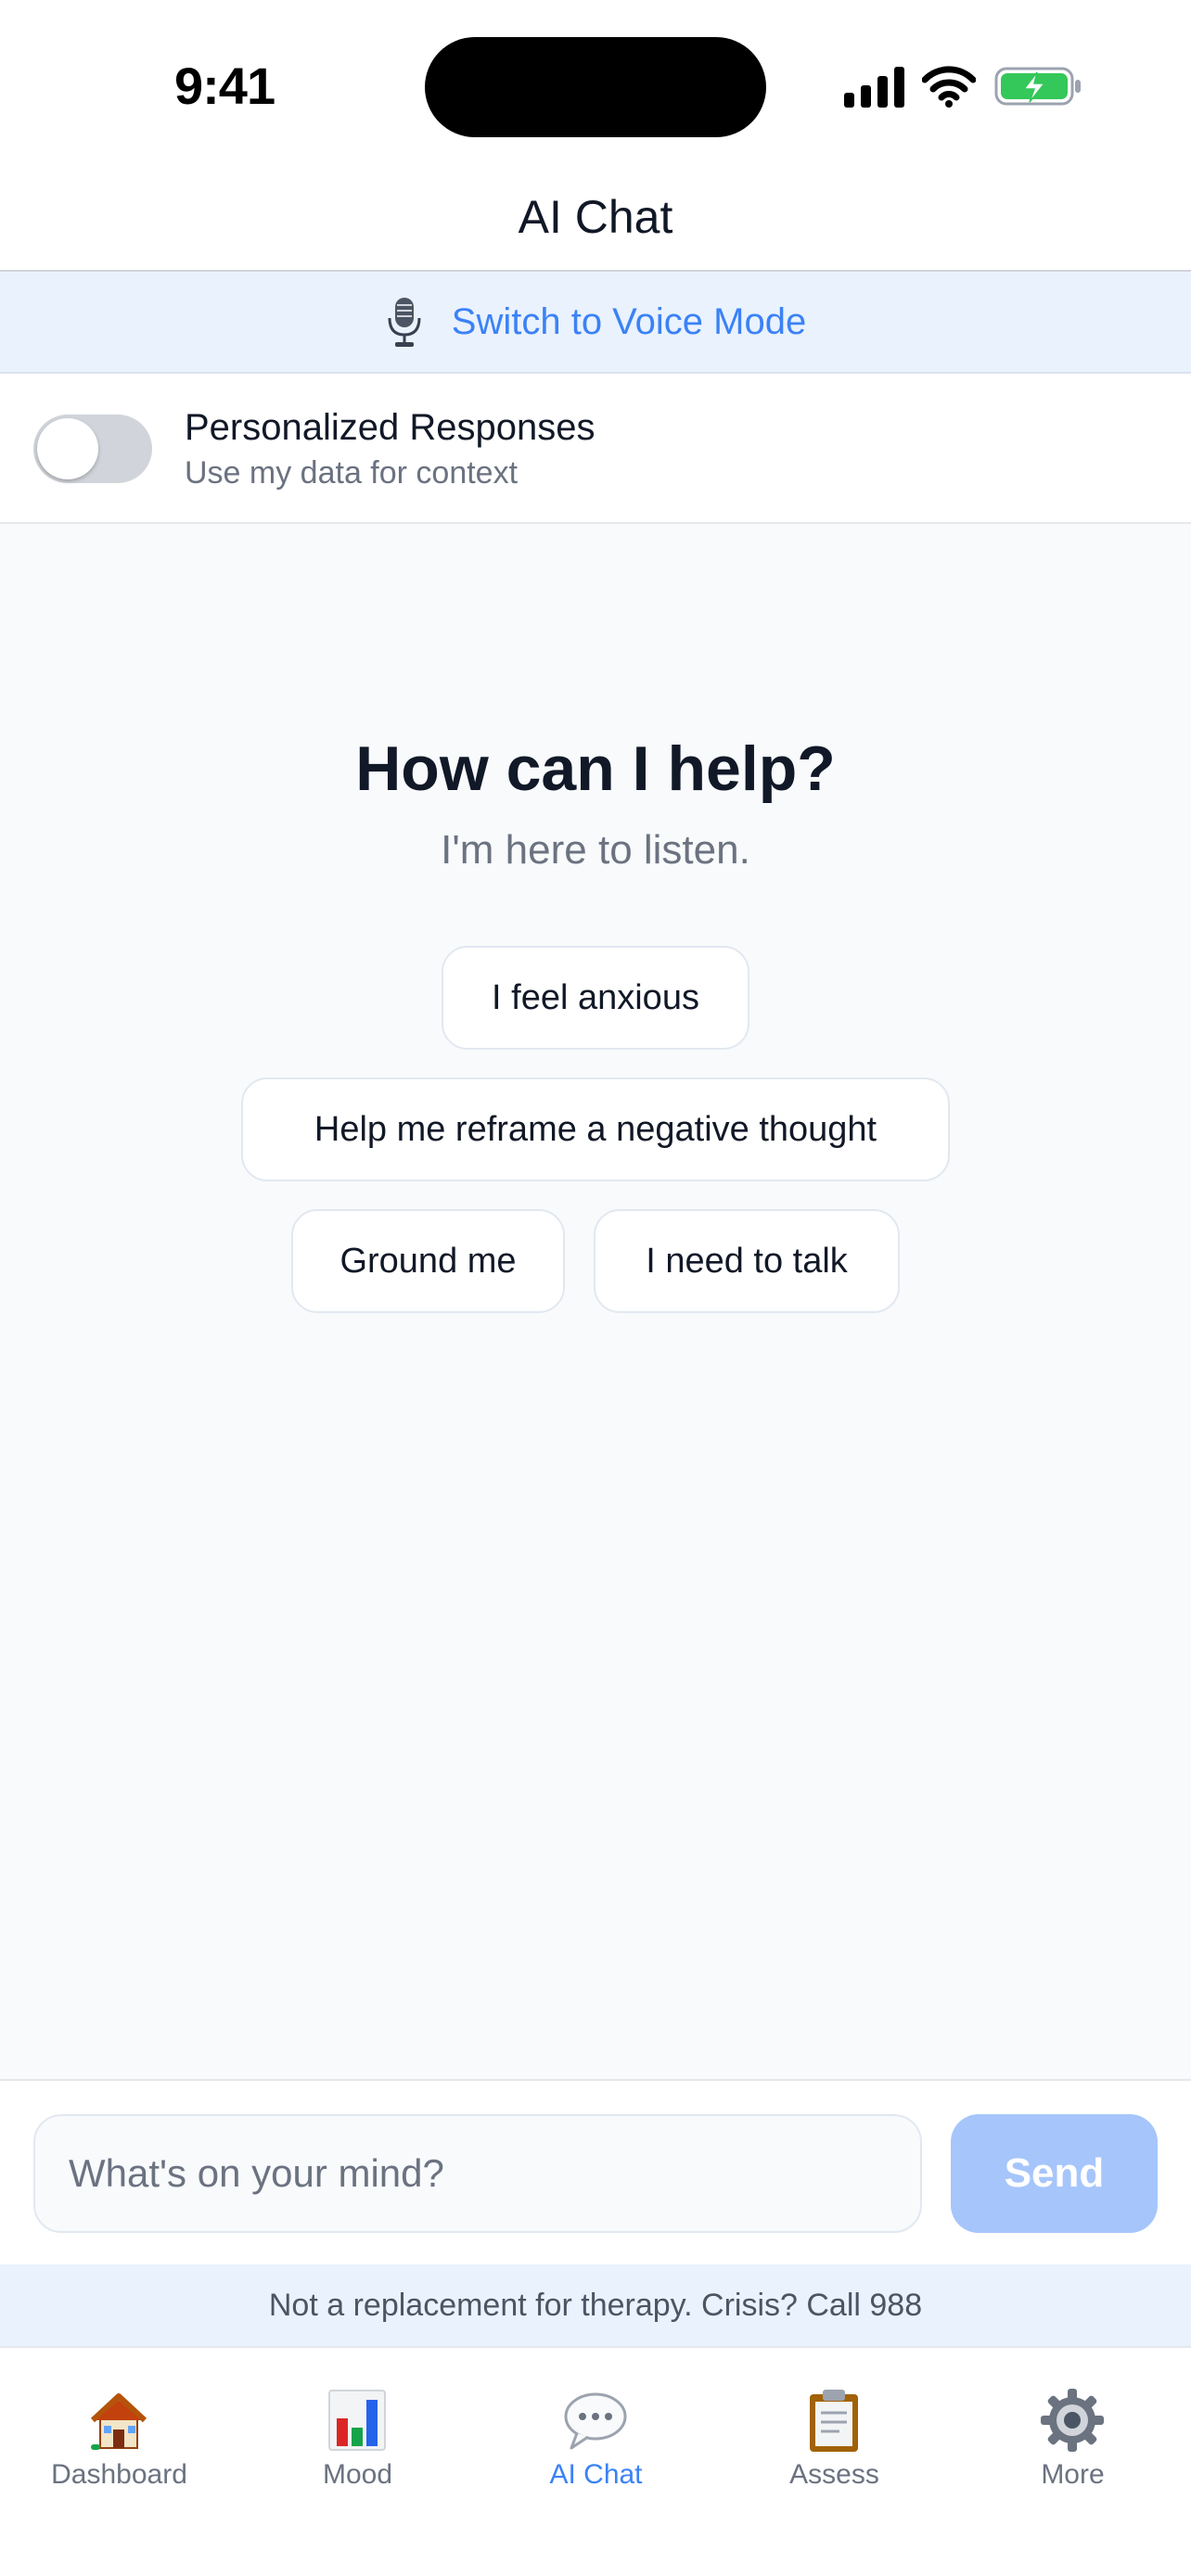 This screenshot has height=2576, width=1191. What do you see at coordinates (1037, 87) in the screenshot?
I see `battery-charging-icon` at bounding box center [1037, 87].